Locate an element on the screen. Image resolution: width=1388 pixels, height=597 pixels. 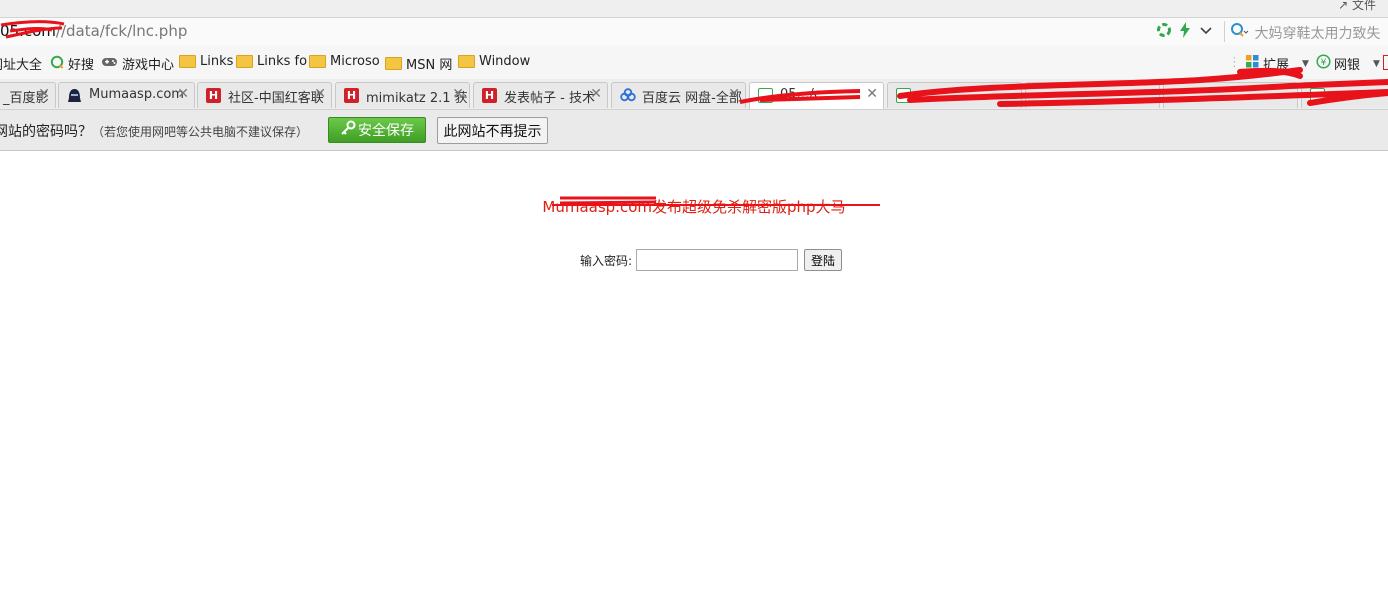
password-input is located at coordinates (717, 260).